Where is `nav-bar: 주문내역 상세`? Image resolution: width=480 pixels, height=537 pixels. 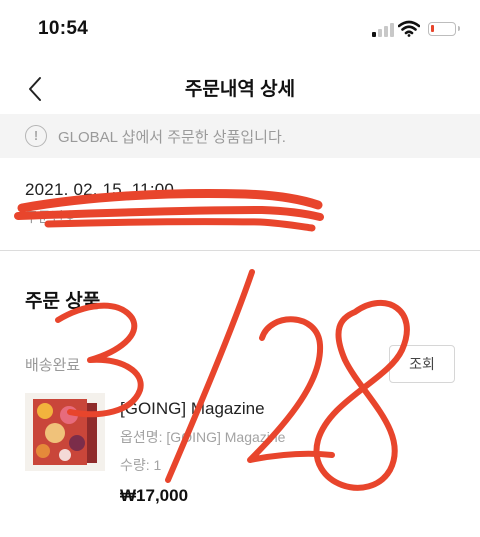
nav-bar: 주문내역 상세 is located at coordinates (240, 88).